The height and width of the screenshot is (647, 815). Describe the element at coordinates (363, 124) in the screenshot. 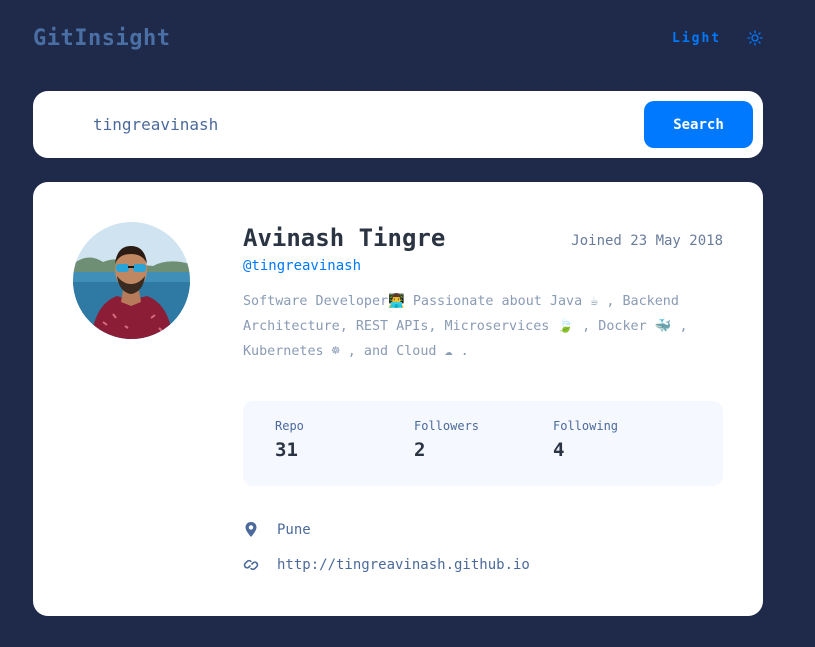

I see `search-input` at that location.